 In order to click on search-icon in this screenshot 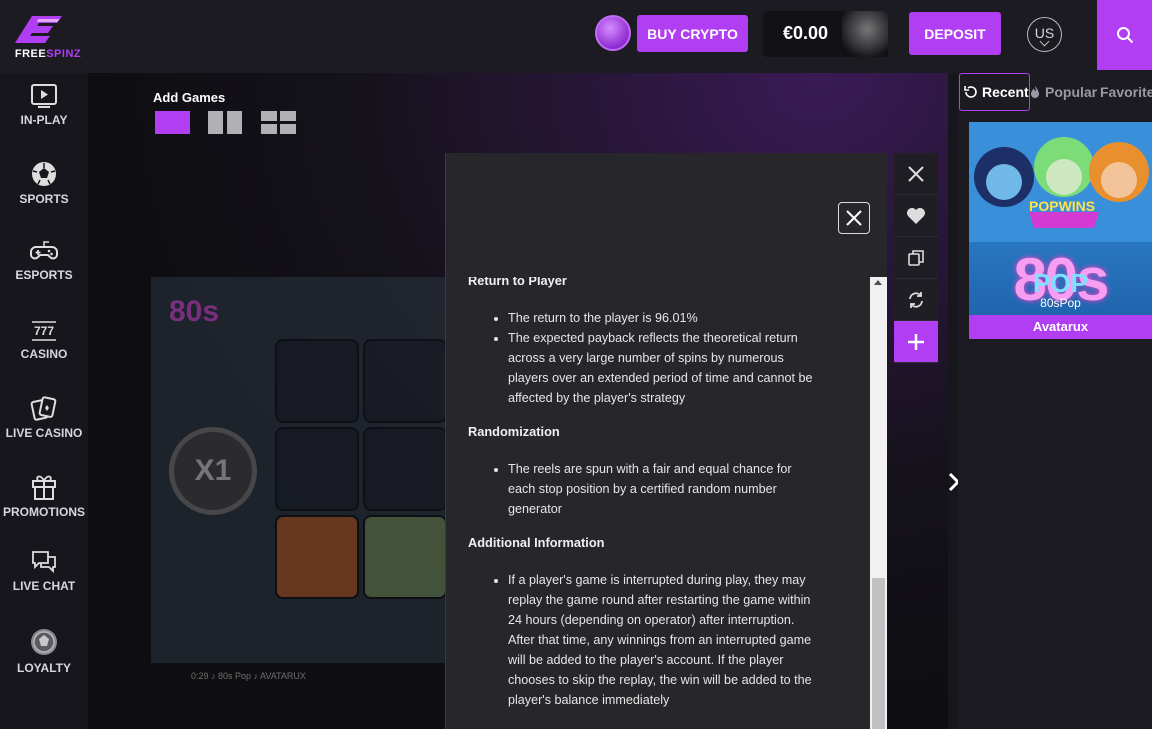, I will do `click(1124, 35)`.